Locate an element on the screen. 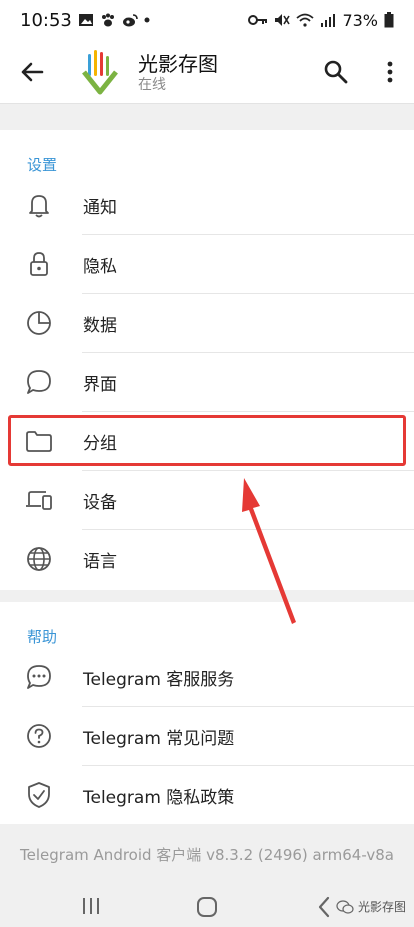 The height and width of the screenshot is (927, 414). watermark-text: 光影存图 is located at coordinates (382, 907).